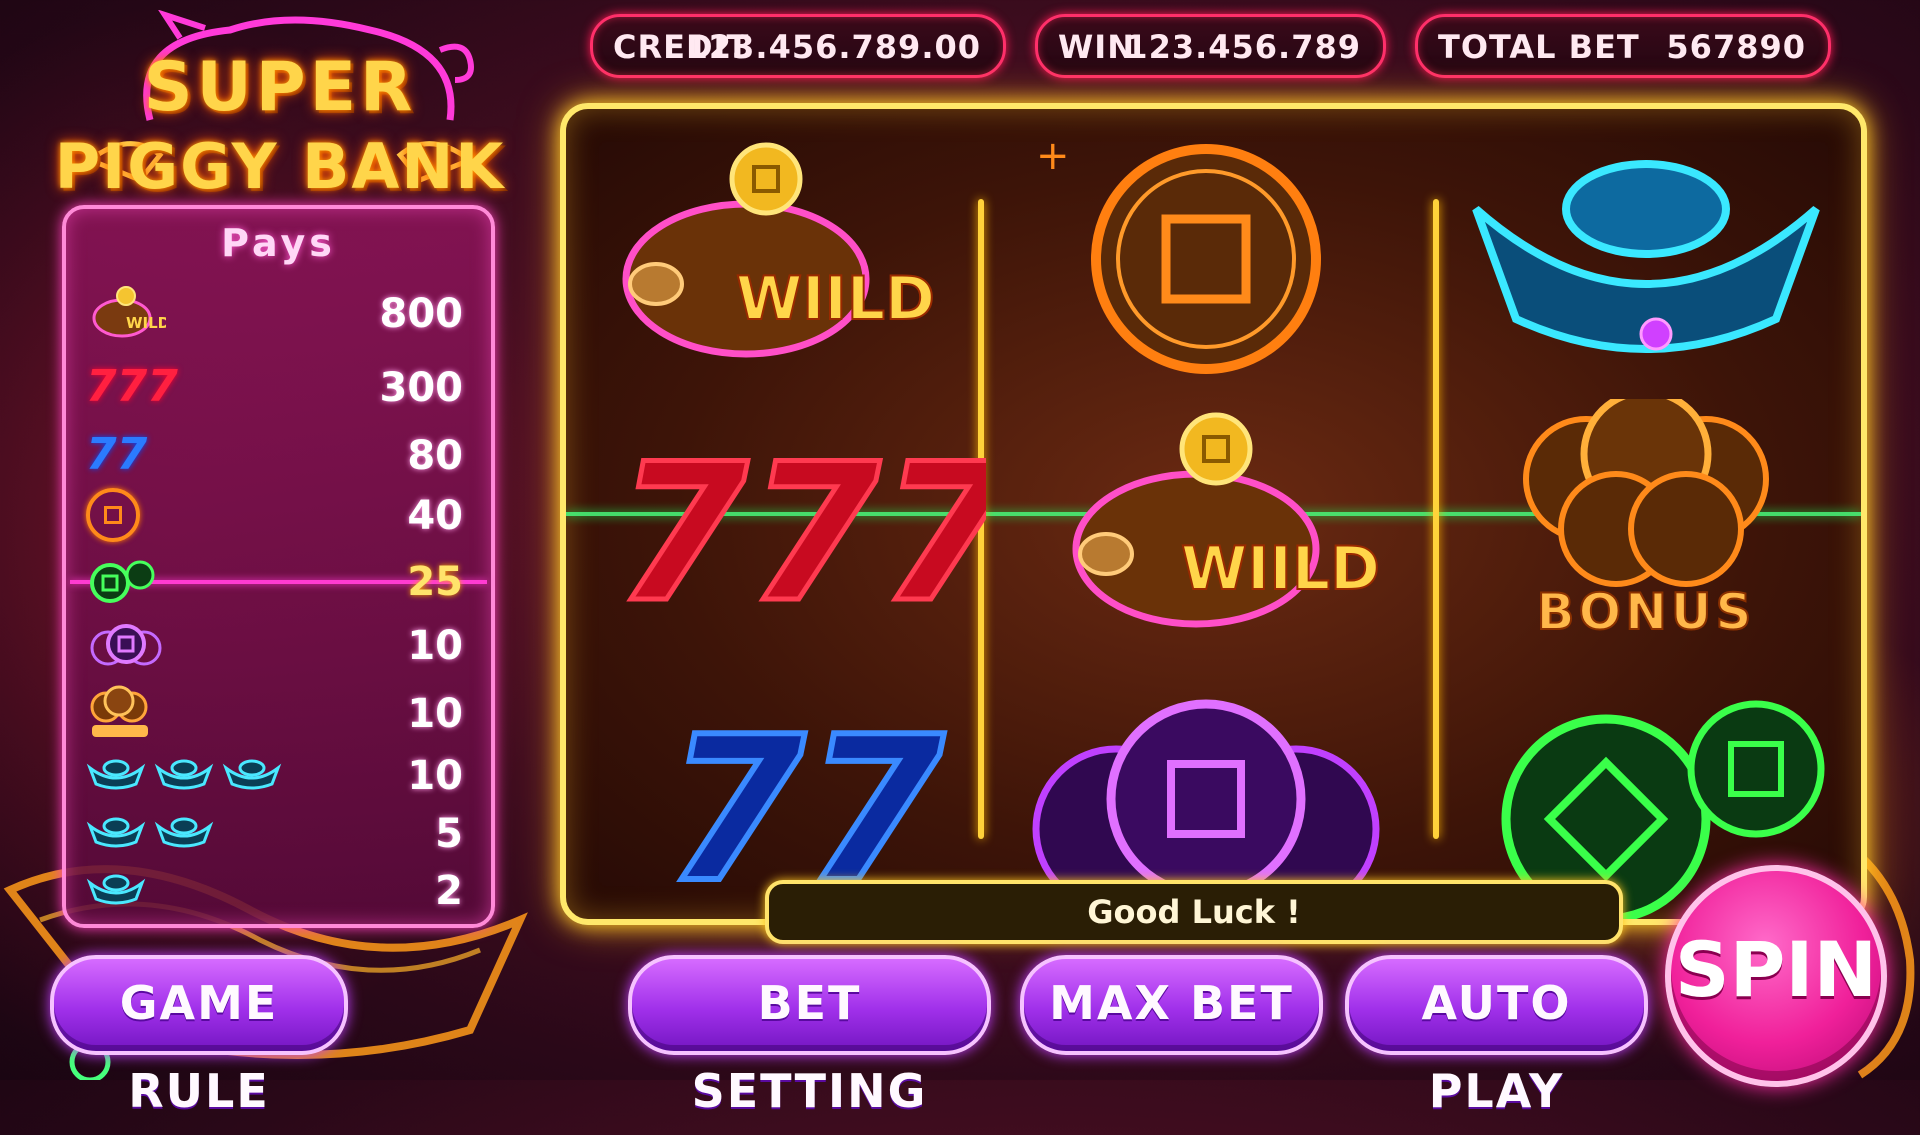 The width and height of the screenshot is (1920, 1135). I want to click on logo-title-line2: PIGGY BANK, so click(280, 166).